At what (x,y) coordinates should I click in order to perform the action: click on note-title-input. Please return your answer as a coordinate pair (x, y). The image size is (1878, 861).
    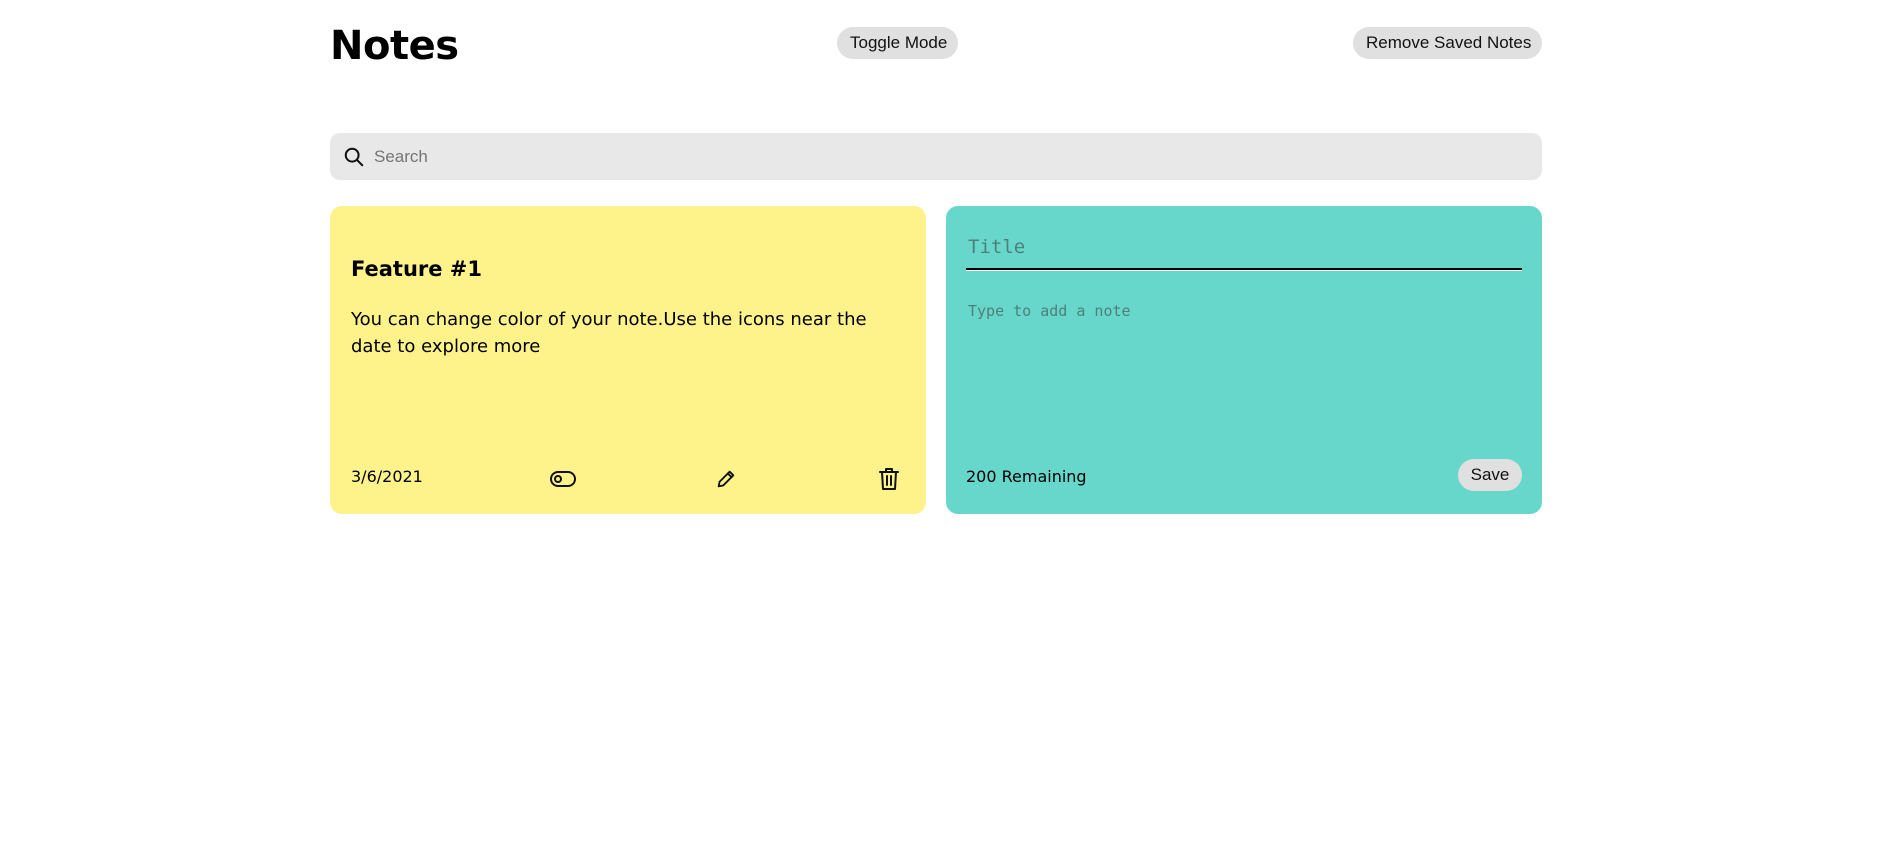
    Looking at the image, I should click on (1244, 248).